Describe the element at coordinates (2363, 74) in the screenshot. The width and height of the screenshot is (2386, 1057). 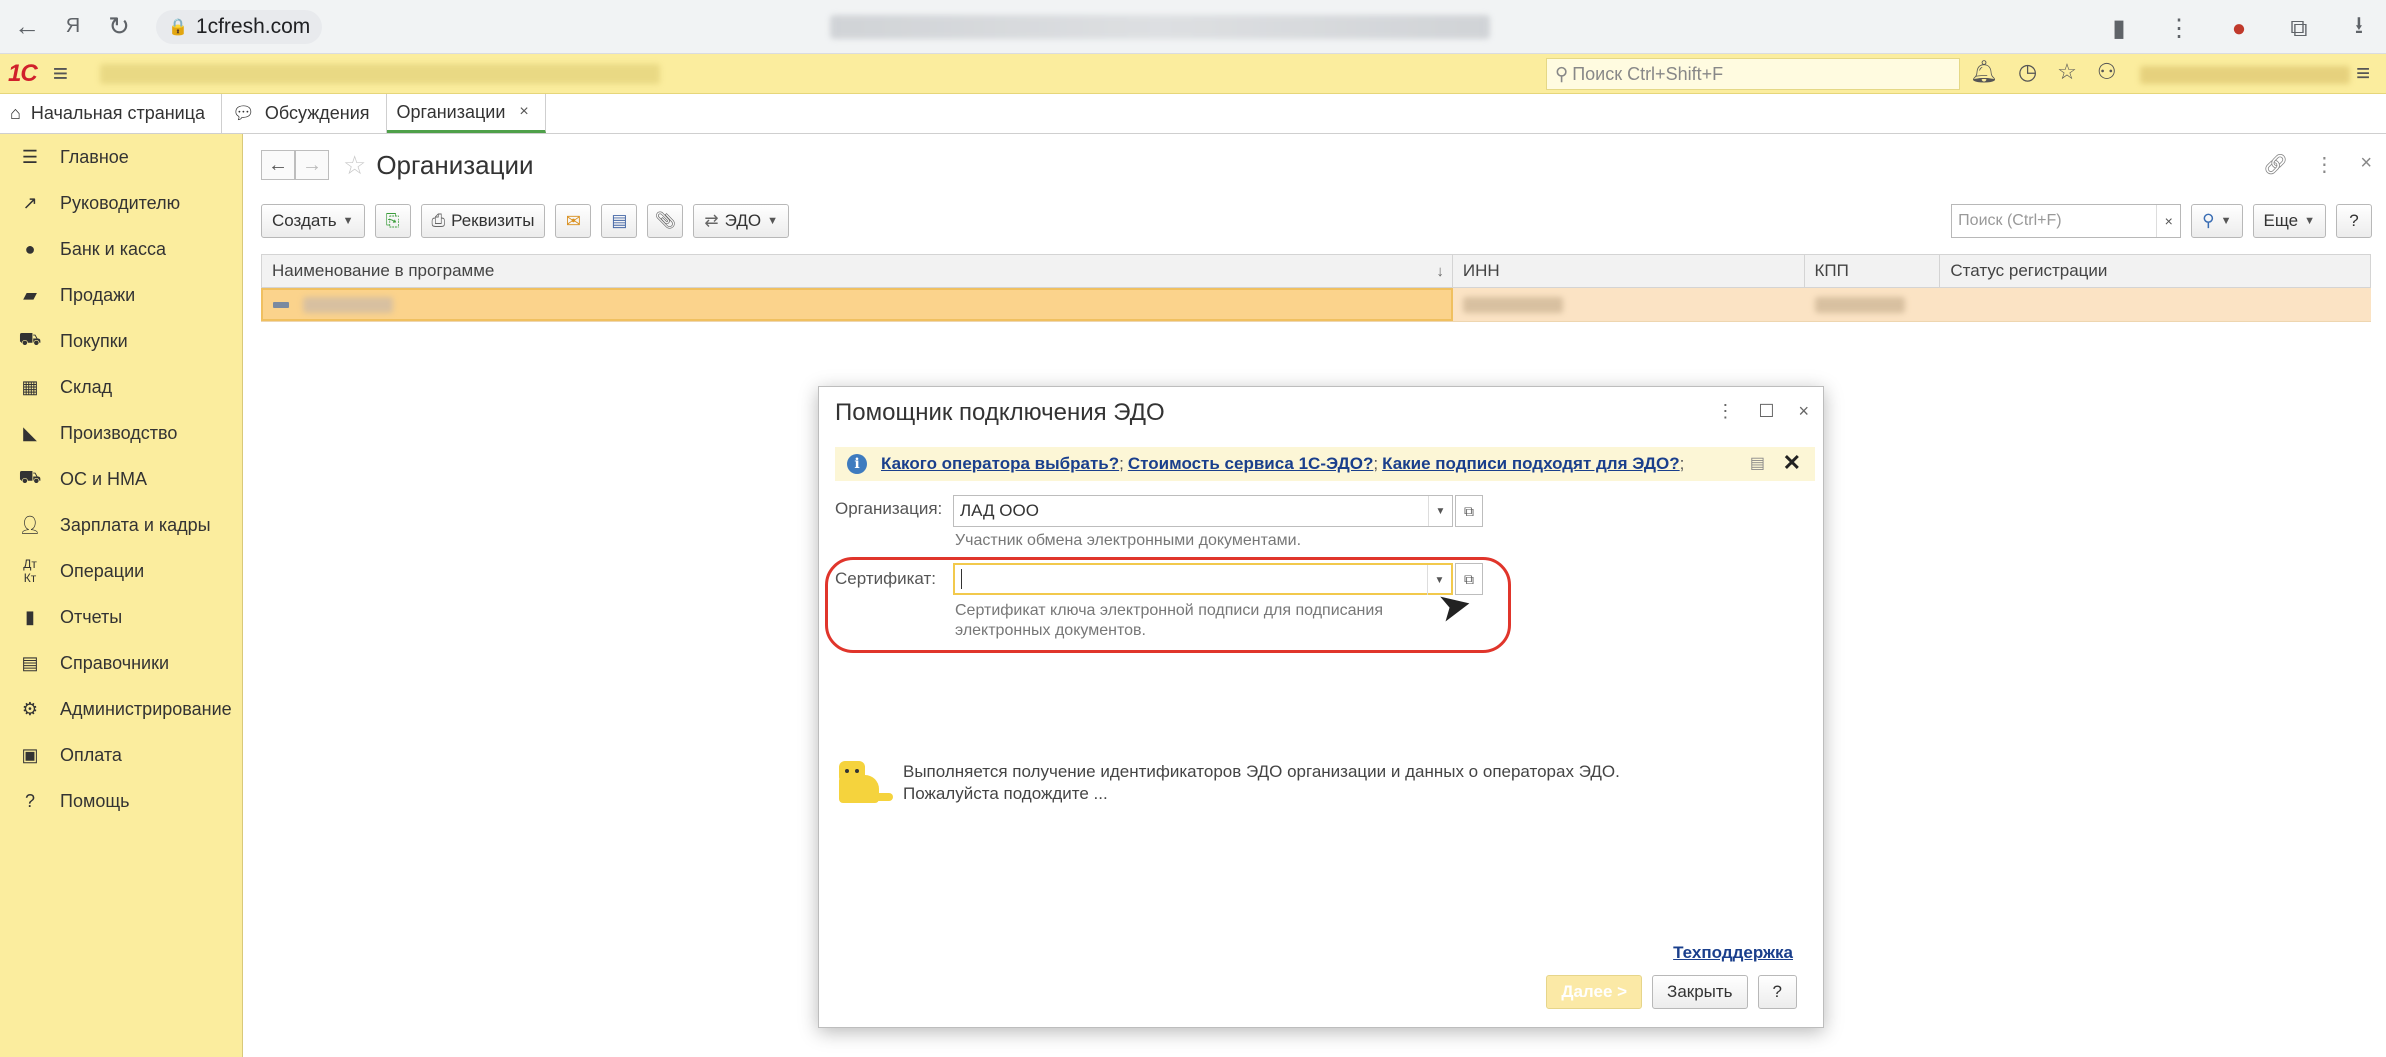
I see `settings-menu-icon: ≡` at that location.